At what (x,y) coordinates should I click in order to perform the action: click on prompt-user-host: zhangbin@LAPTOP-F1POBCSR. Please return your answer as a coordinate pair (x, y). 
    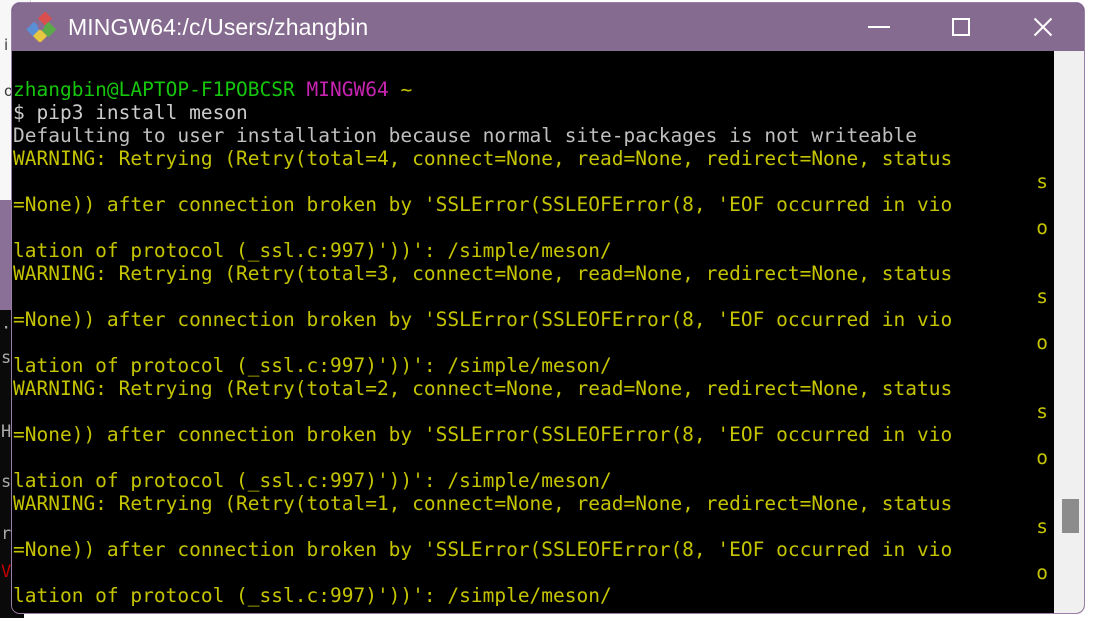
    Looking at the image, I should click on (154, 89).